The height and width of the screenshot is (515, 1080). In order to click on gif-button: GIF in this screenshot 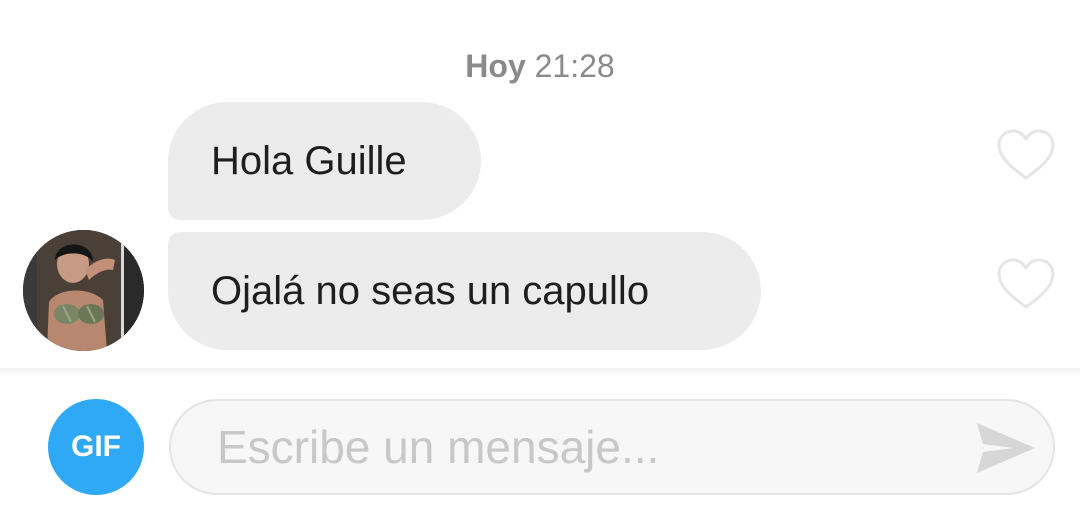, I will do `click(96, 447)`.